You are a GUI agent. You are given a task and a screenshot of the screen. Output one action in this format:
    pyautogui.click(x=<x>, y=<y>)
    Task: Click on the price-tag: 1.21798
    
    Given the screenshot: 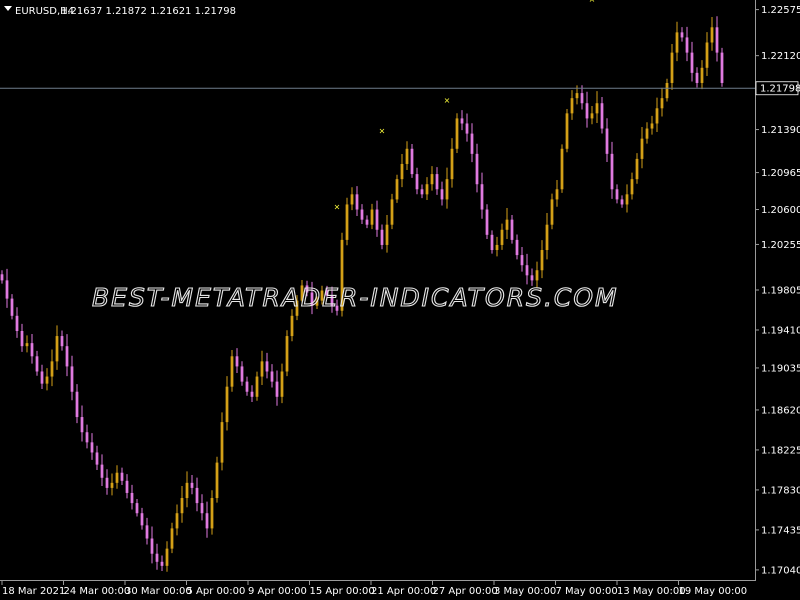 What is the action you would take?
    pyautogui.click(x=777, y=88)
    